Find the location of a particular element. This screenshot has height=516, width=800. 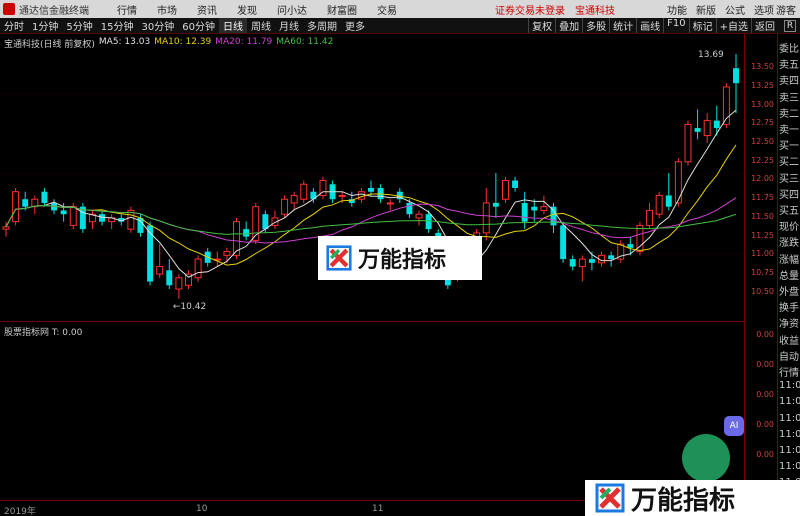

menu-function: 功能 is located at coordinates (677, 9).